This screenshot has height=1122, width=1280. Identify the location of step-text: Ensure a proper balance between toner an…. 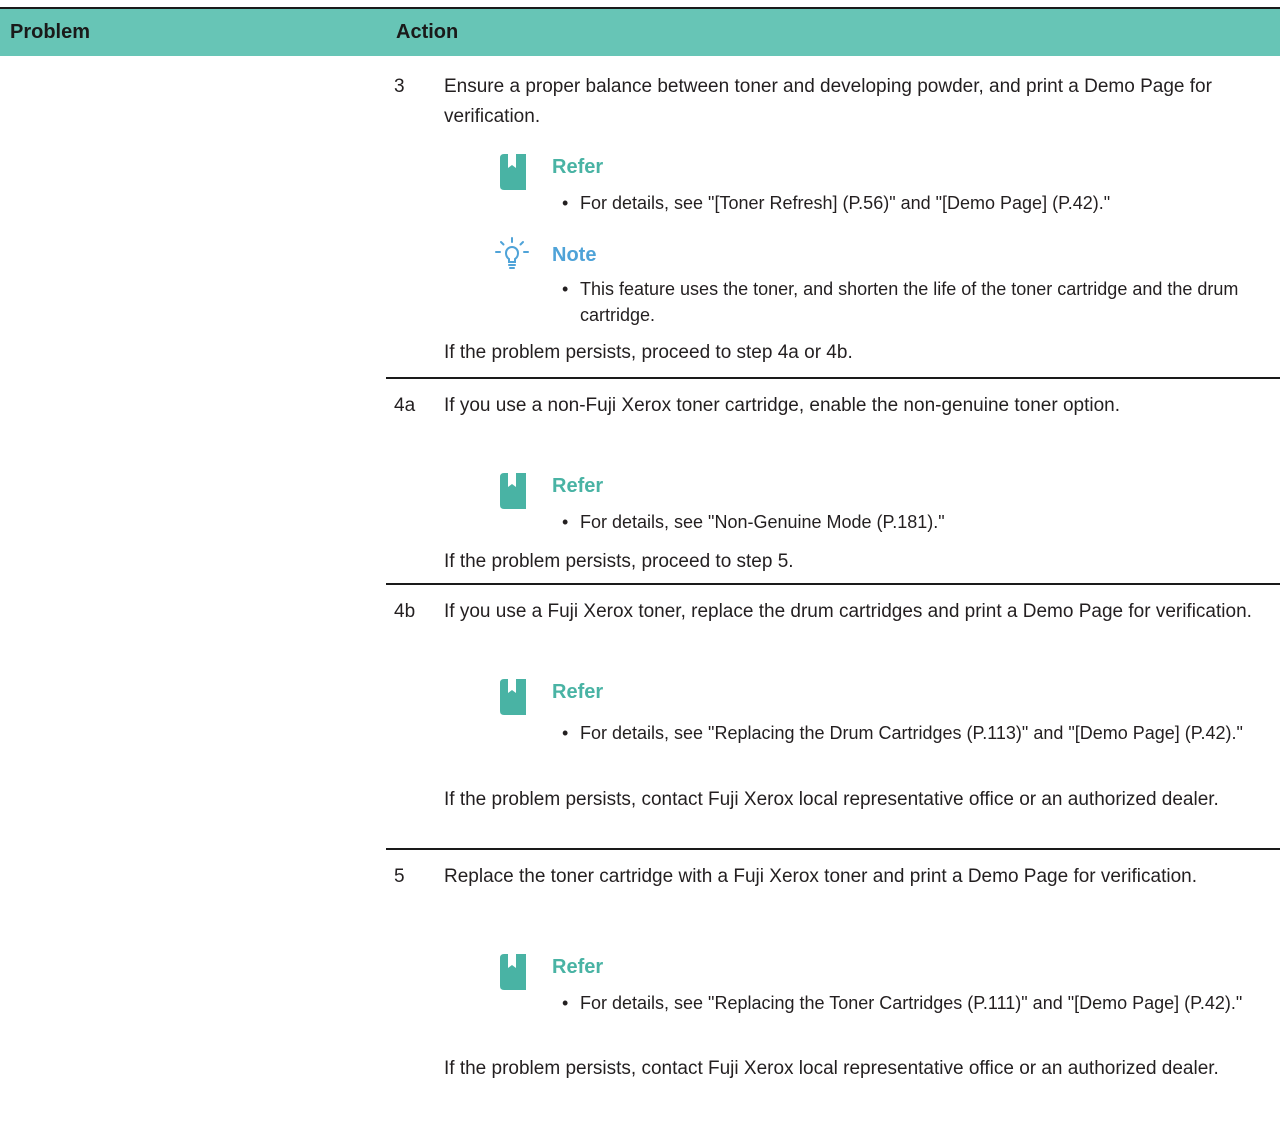
(828, 101).